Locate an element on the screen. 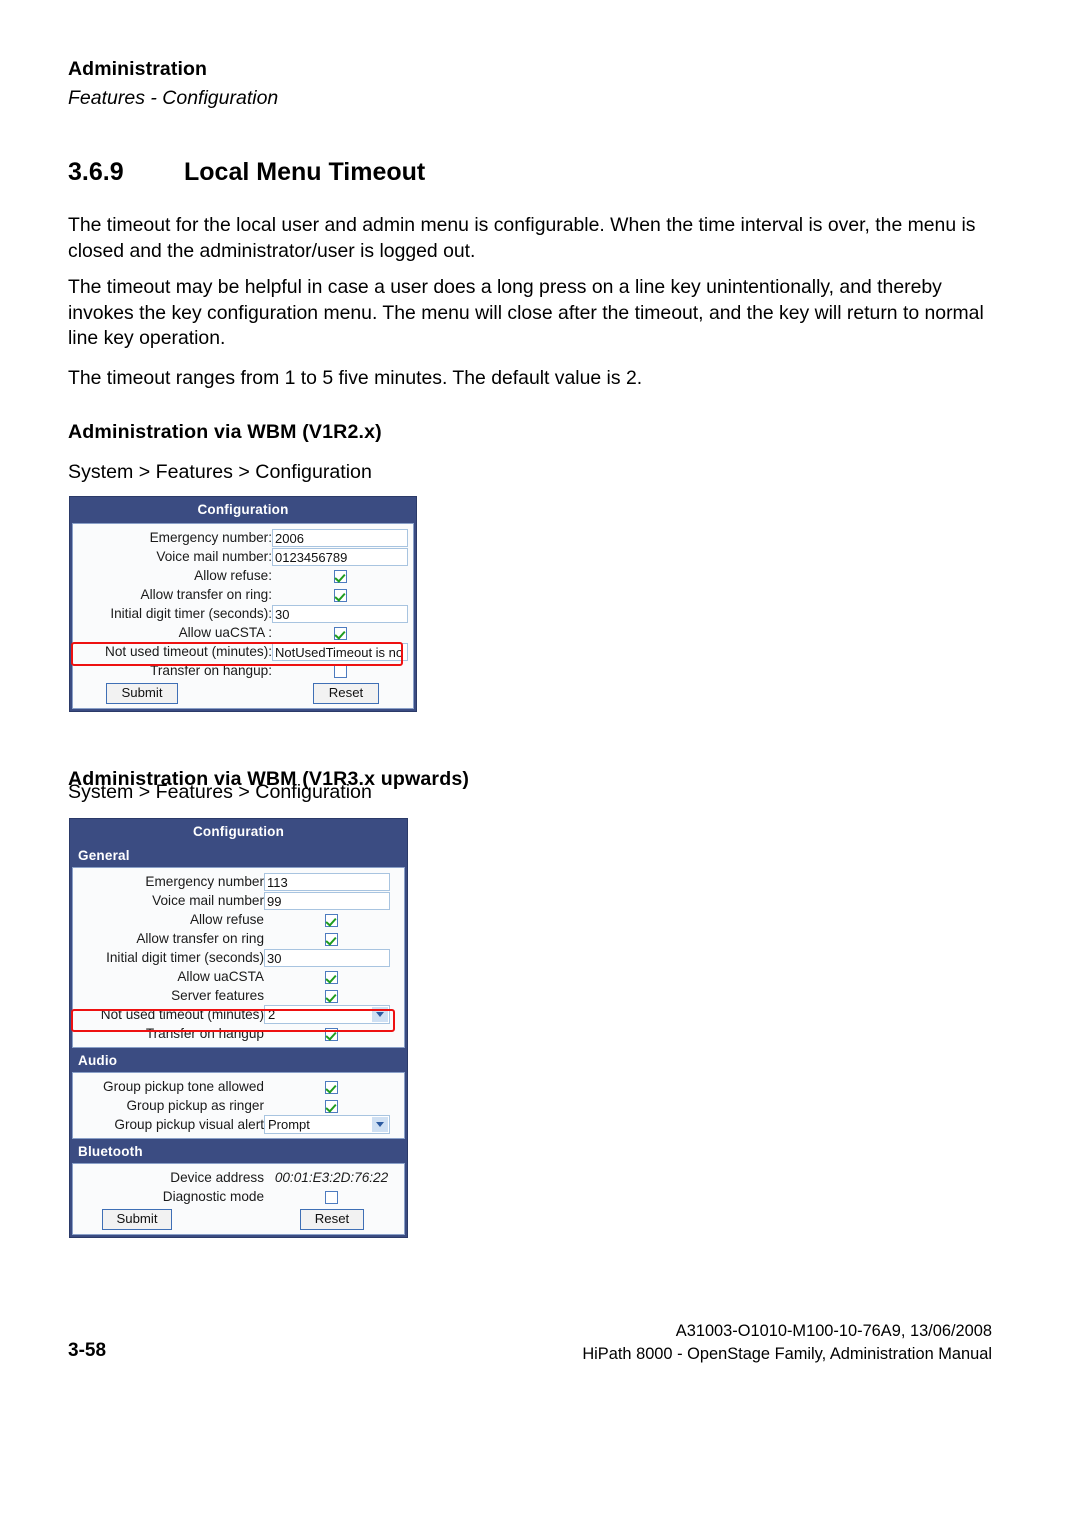 Image resolution: width=1080 pixels, height=1528 pixels. wbm-section-label-bluetooth: Bluetooth is located at coordinates (110, 1151).